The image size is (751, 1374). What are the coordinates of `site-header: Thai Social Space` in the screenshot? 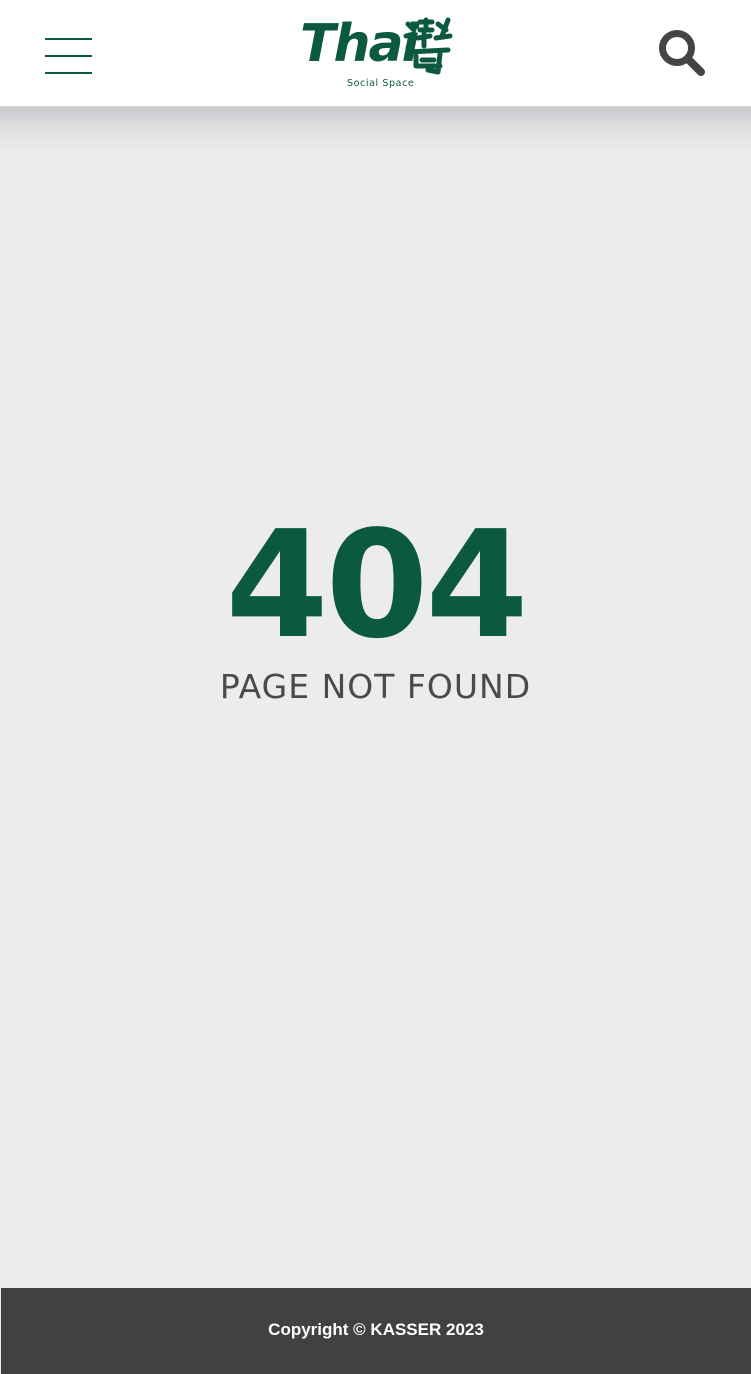 It's located at (375, 53).